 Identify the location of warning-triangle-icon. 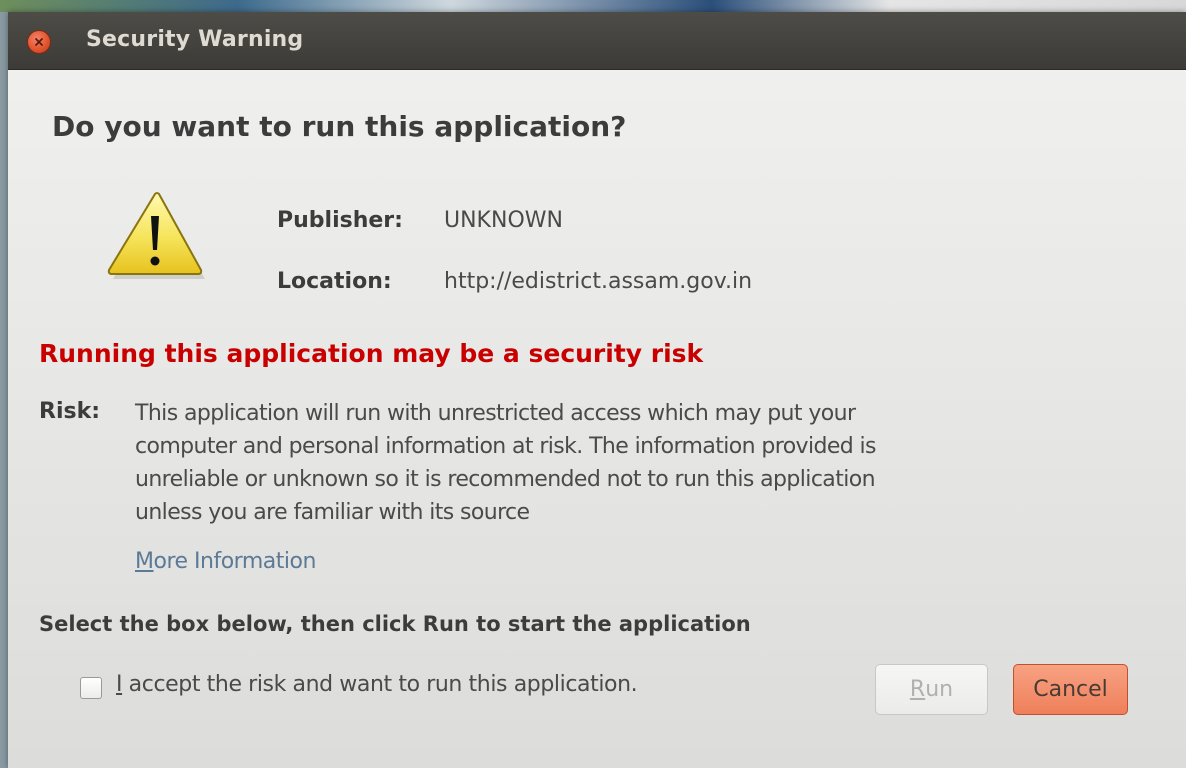
(156, 235).